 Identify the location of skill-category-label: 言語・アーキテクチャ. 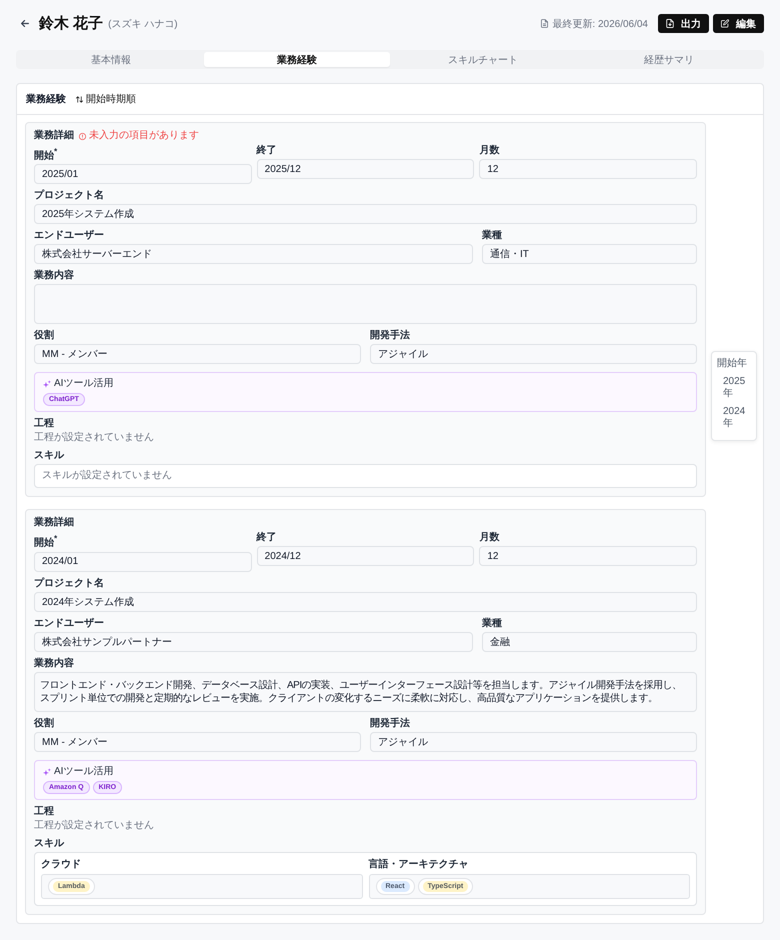
(419, 864).